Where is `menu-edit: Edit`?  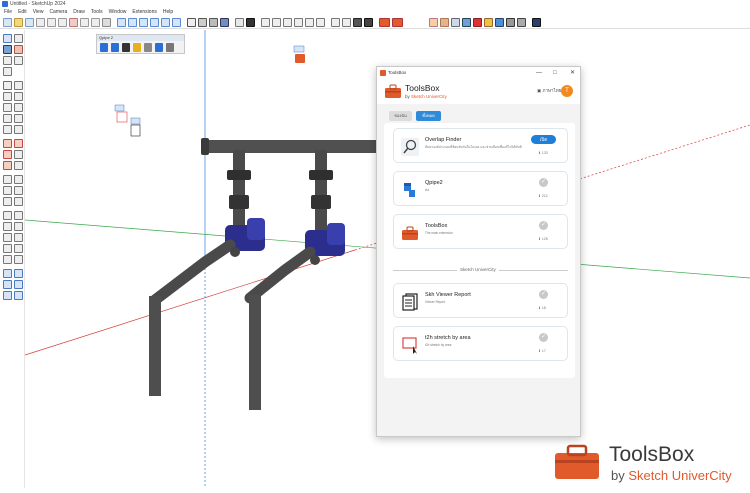
menu-edit: Edit is located at coordinates (22, 12).